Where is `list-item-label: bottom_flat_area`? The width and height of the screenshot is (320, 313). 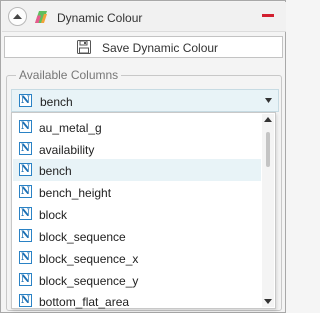
list-item-label: bottom_flat_area is located at coordinates (84, 302).